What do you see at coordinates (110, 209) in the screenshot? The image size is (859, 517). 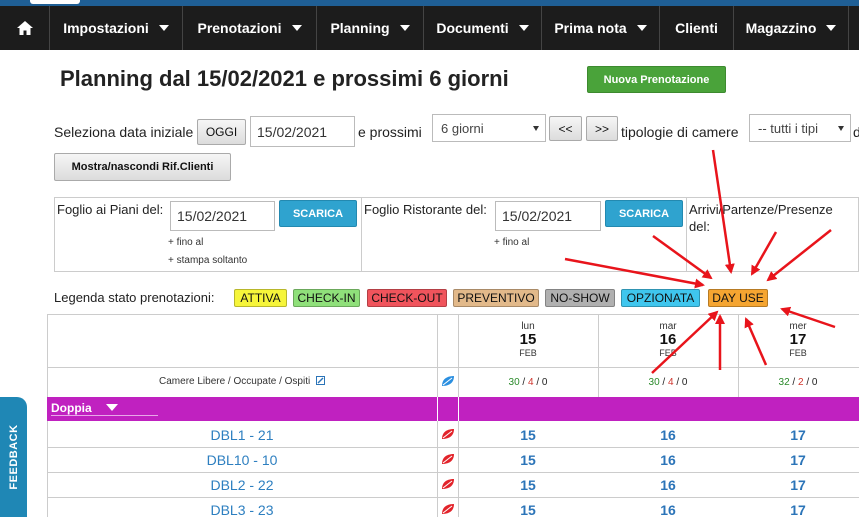 I see `floor-sheet-label: Foglio ai Piani del:` at bounding box center [110, 209].